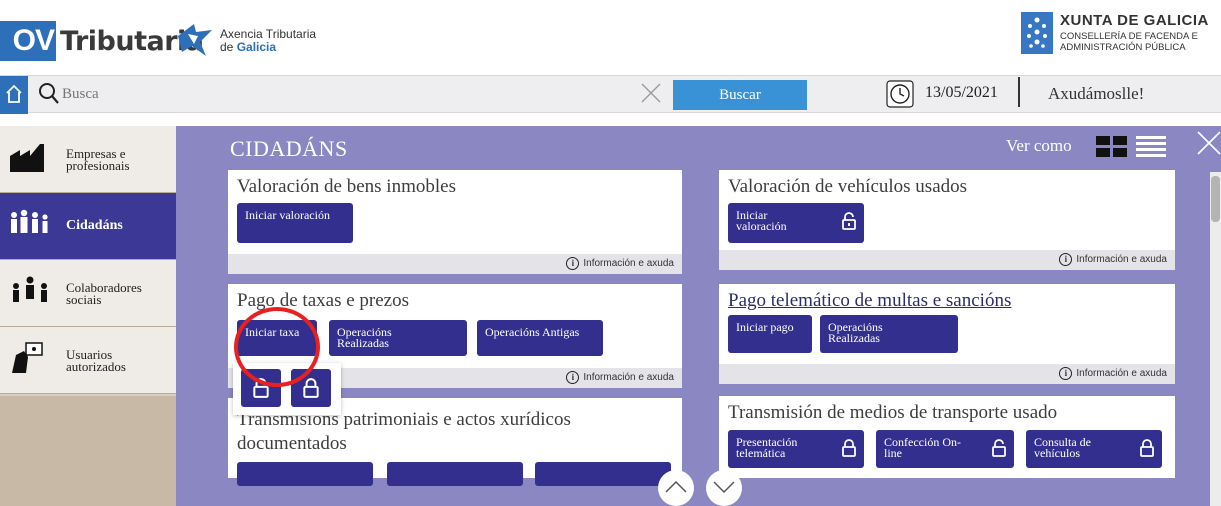  I want to click on collaborators-icon, so click(30, 289).